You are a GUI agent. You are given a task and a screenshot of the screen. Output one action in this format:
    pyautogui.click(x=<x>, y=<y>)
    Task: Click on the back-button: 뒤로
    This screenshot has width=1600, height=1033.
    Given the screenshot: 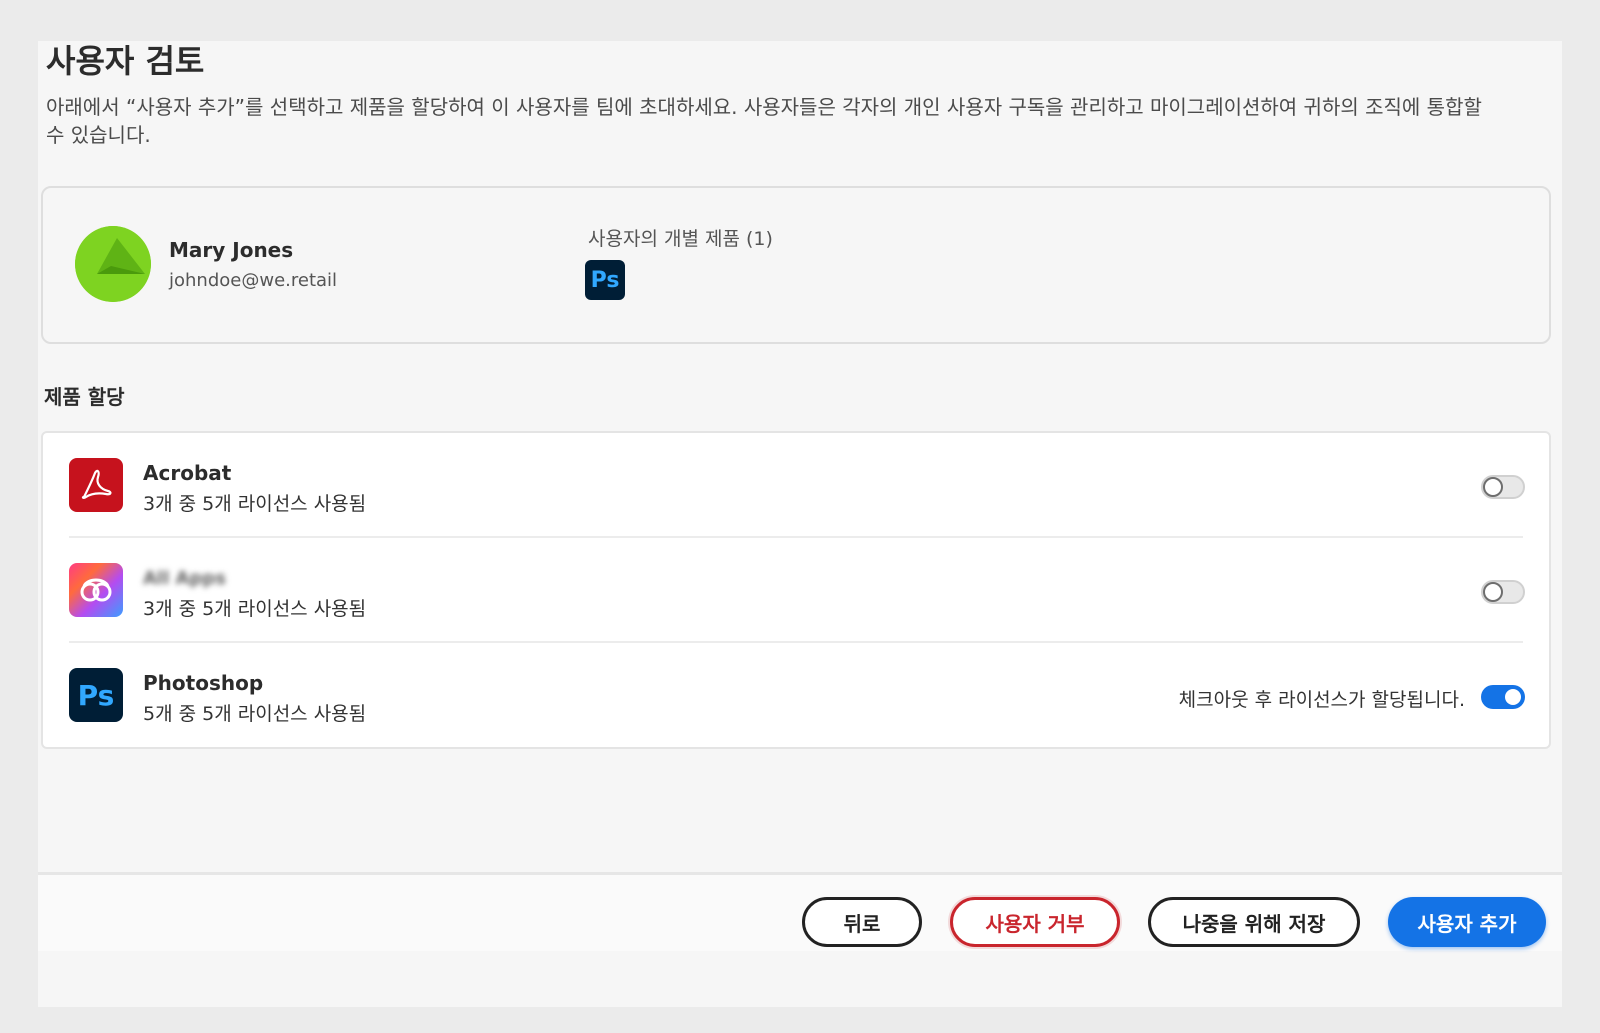 What is the action you would take?
    pyautogui.click(x=862, y=922)
    